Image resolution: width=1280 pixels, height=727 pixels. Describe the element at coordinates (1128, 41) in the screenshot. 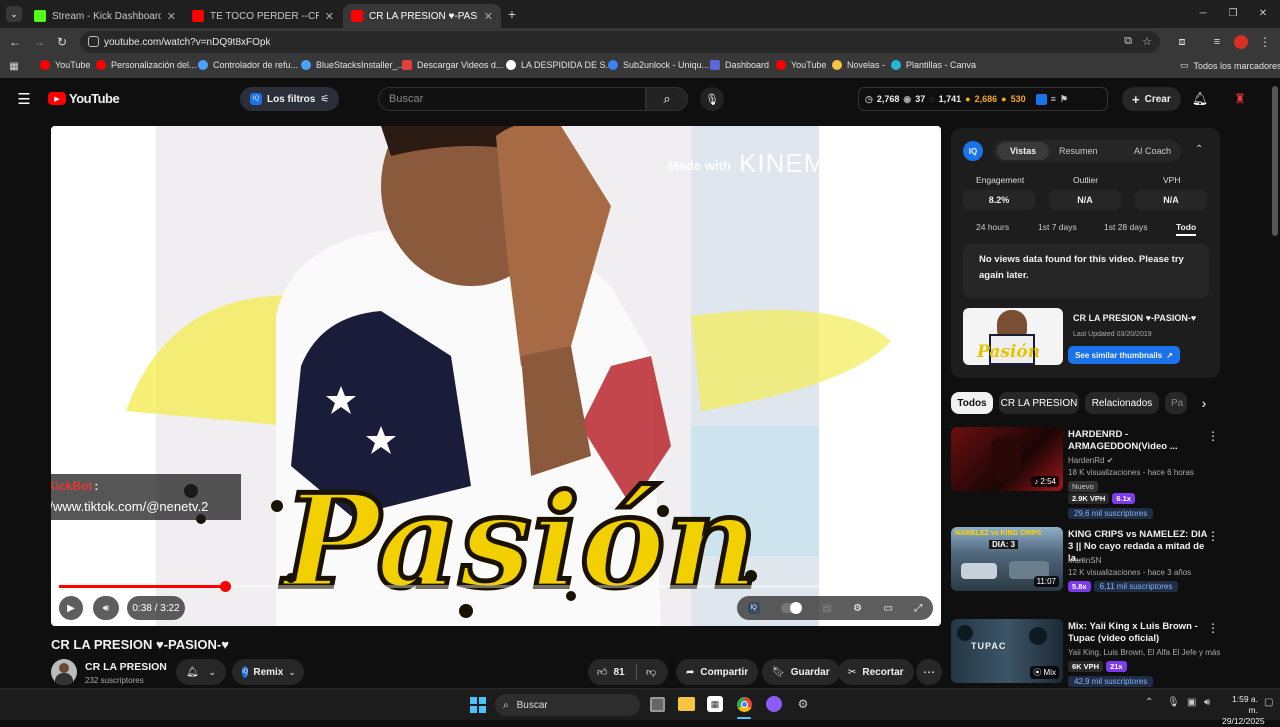

I see `install-app-icon: ⧉` at that location.